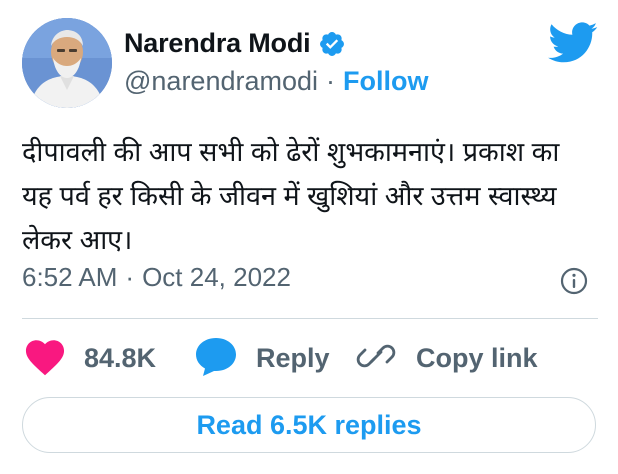  I want to click on tweet-timestamp: 6:52 AM · Oct 24, 2022, so click(156, 277).